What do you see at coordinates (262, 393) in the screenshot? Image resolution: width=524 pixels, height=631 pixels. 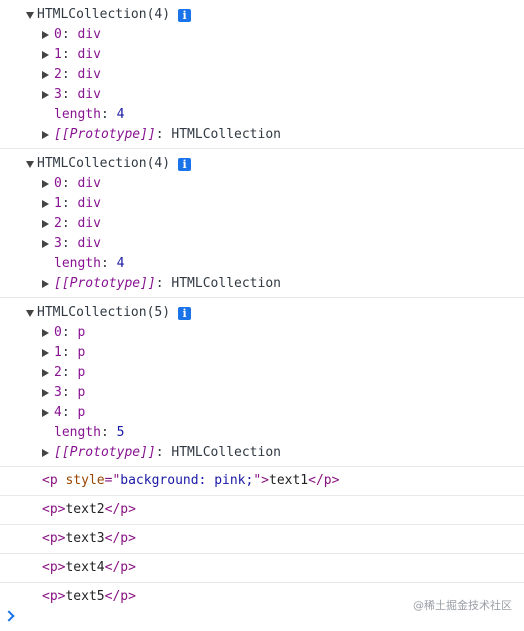 I see `property-row: 3: p` at bounding box center [262, 393].